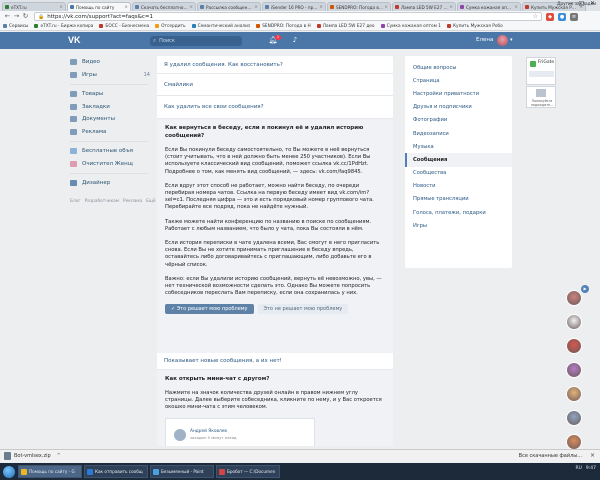 This screenshot has height=480, width=600. I want to click on sidebar-item: Видео, so click(110, 62).